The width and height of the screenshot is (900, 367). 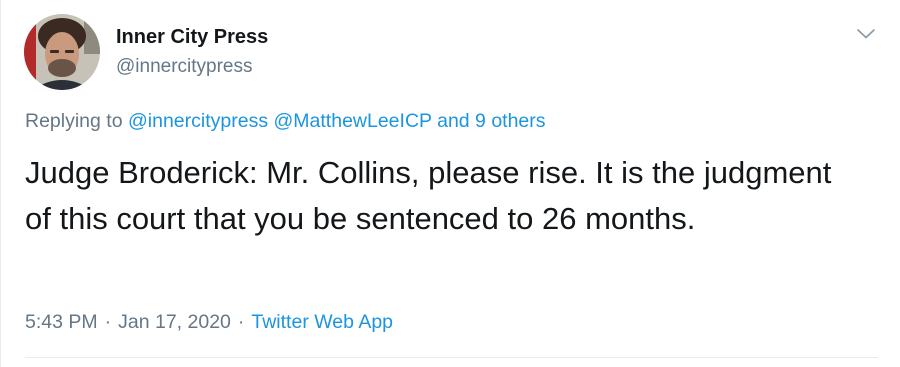 I want to click on tweet-metadata: 5:43 PM · Jan 17, 2020 · Twitter Web App, so click(x=209, y=322).